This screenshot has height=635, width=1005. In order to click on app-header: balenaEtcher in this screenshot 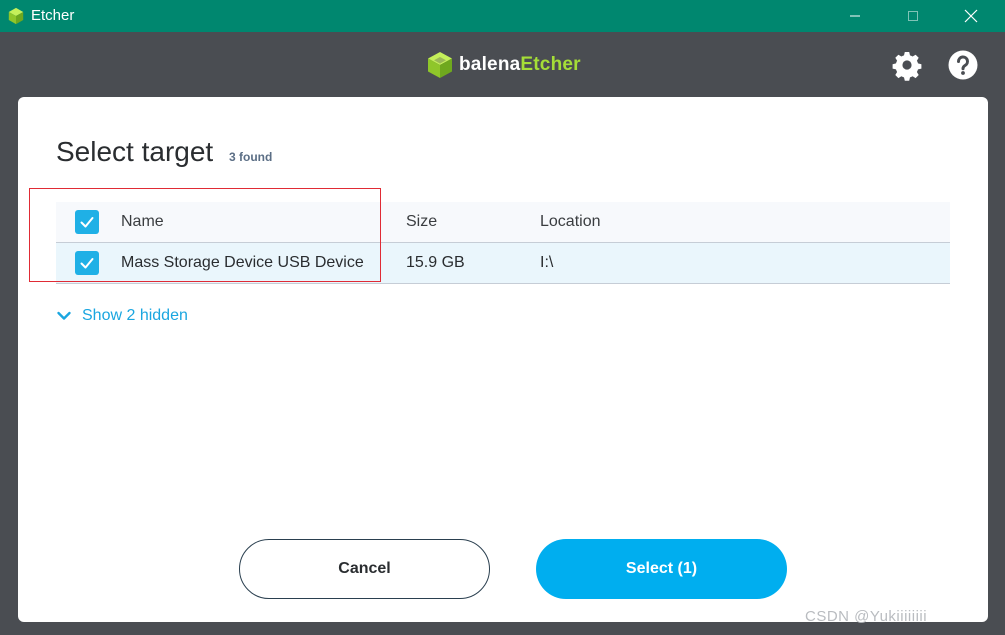, I will do `click(502, 64)`.